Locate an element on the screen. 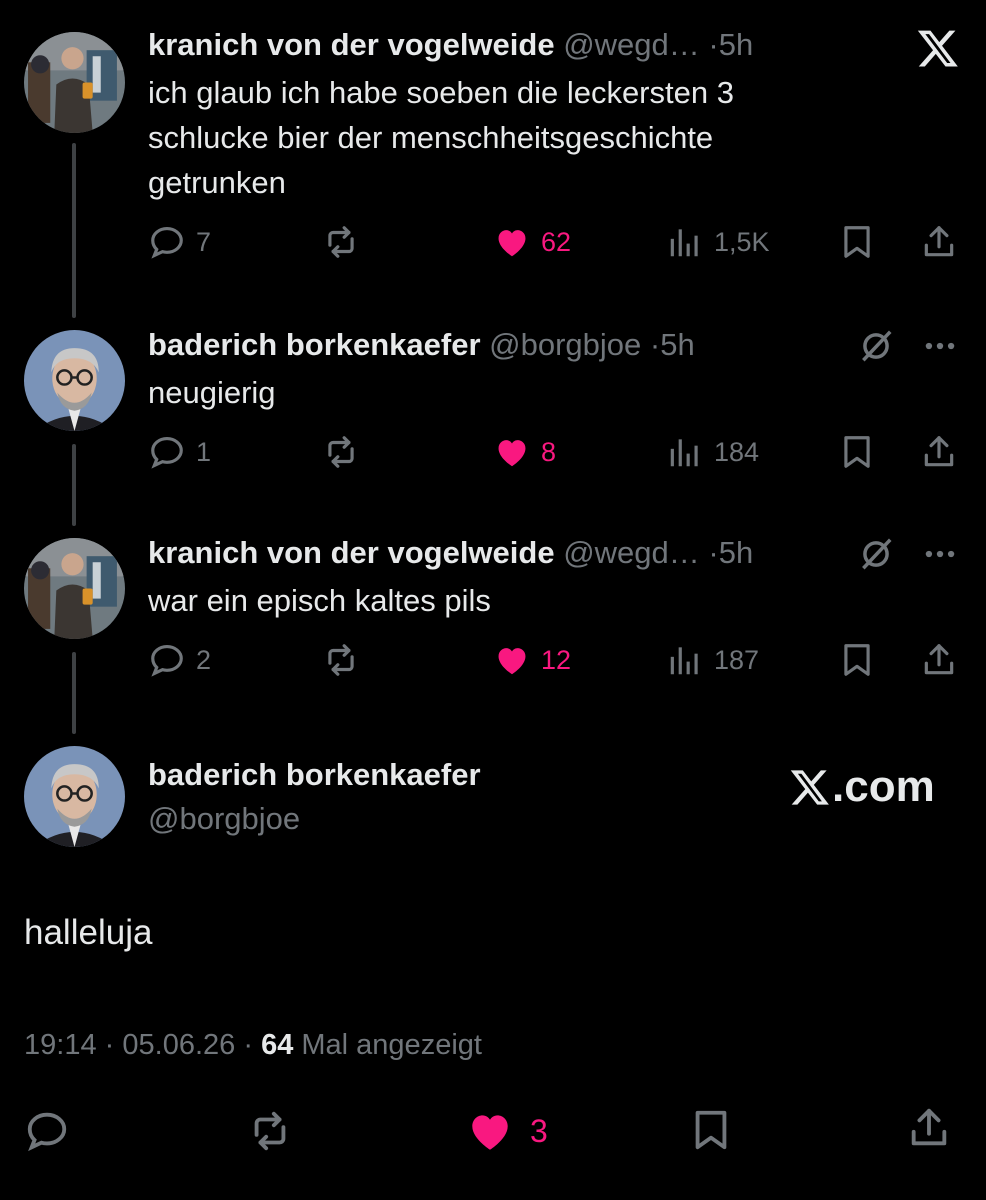 The width and height of the screenshot is (986, 1200). reply-button: 7 is located at coordinates (179, 242).